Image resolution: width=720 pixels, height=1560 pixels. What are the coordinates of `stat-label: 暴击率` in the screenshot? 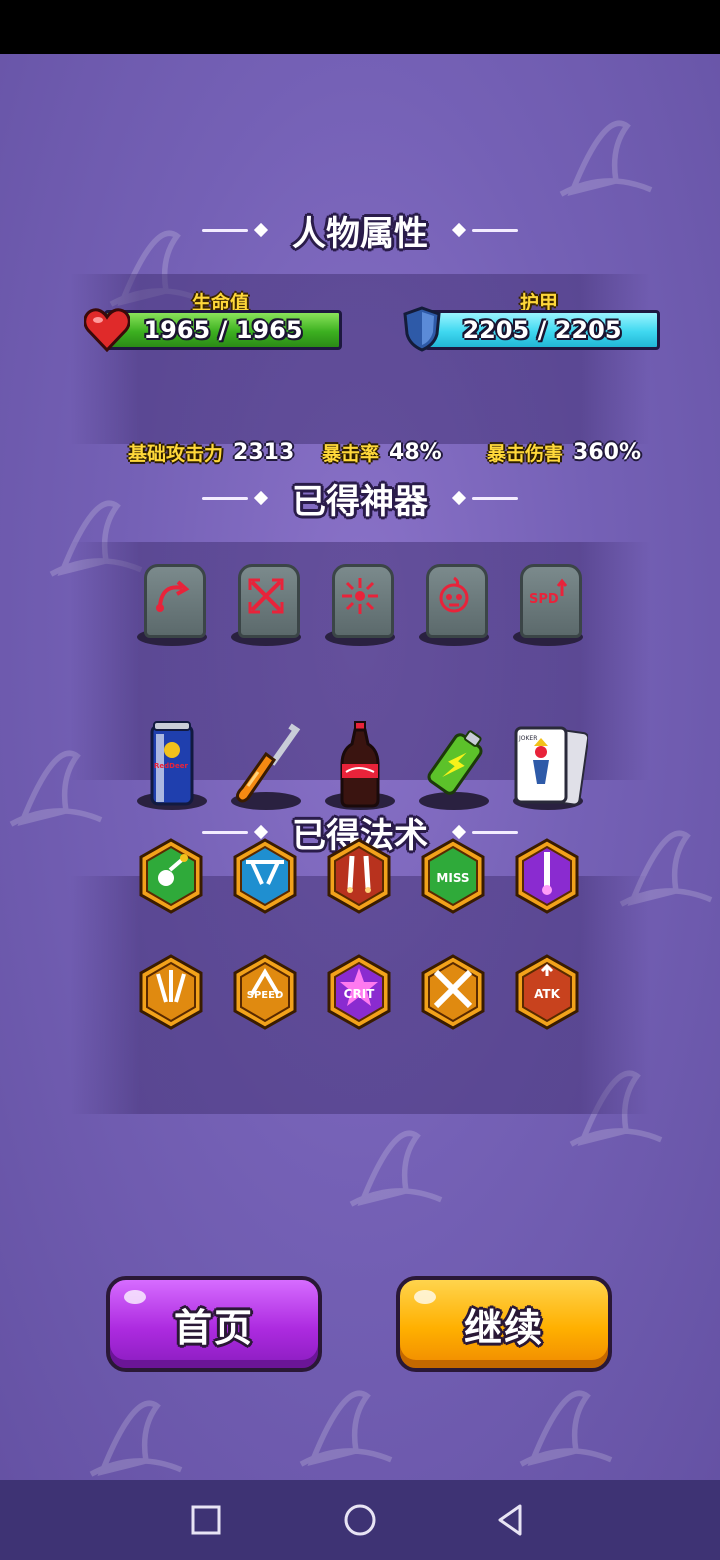 It's located at (351, 454).